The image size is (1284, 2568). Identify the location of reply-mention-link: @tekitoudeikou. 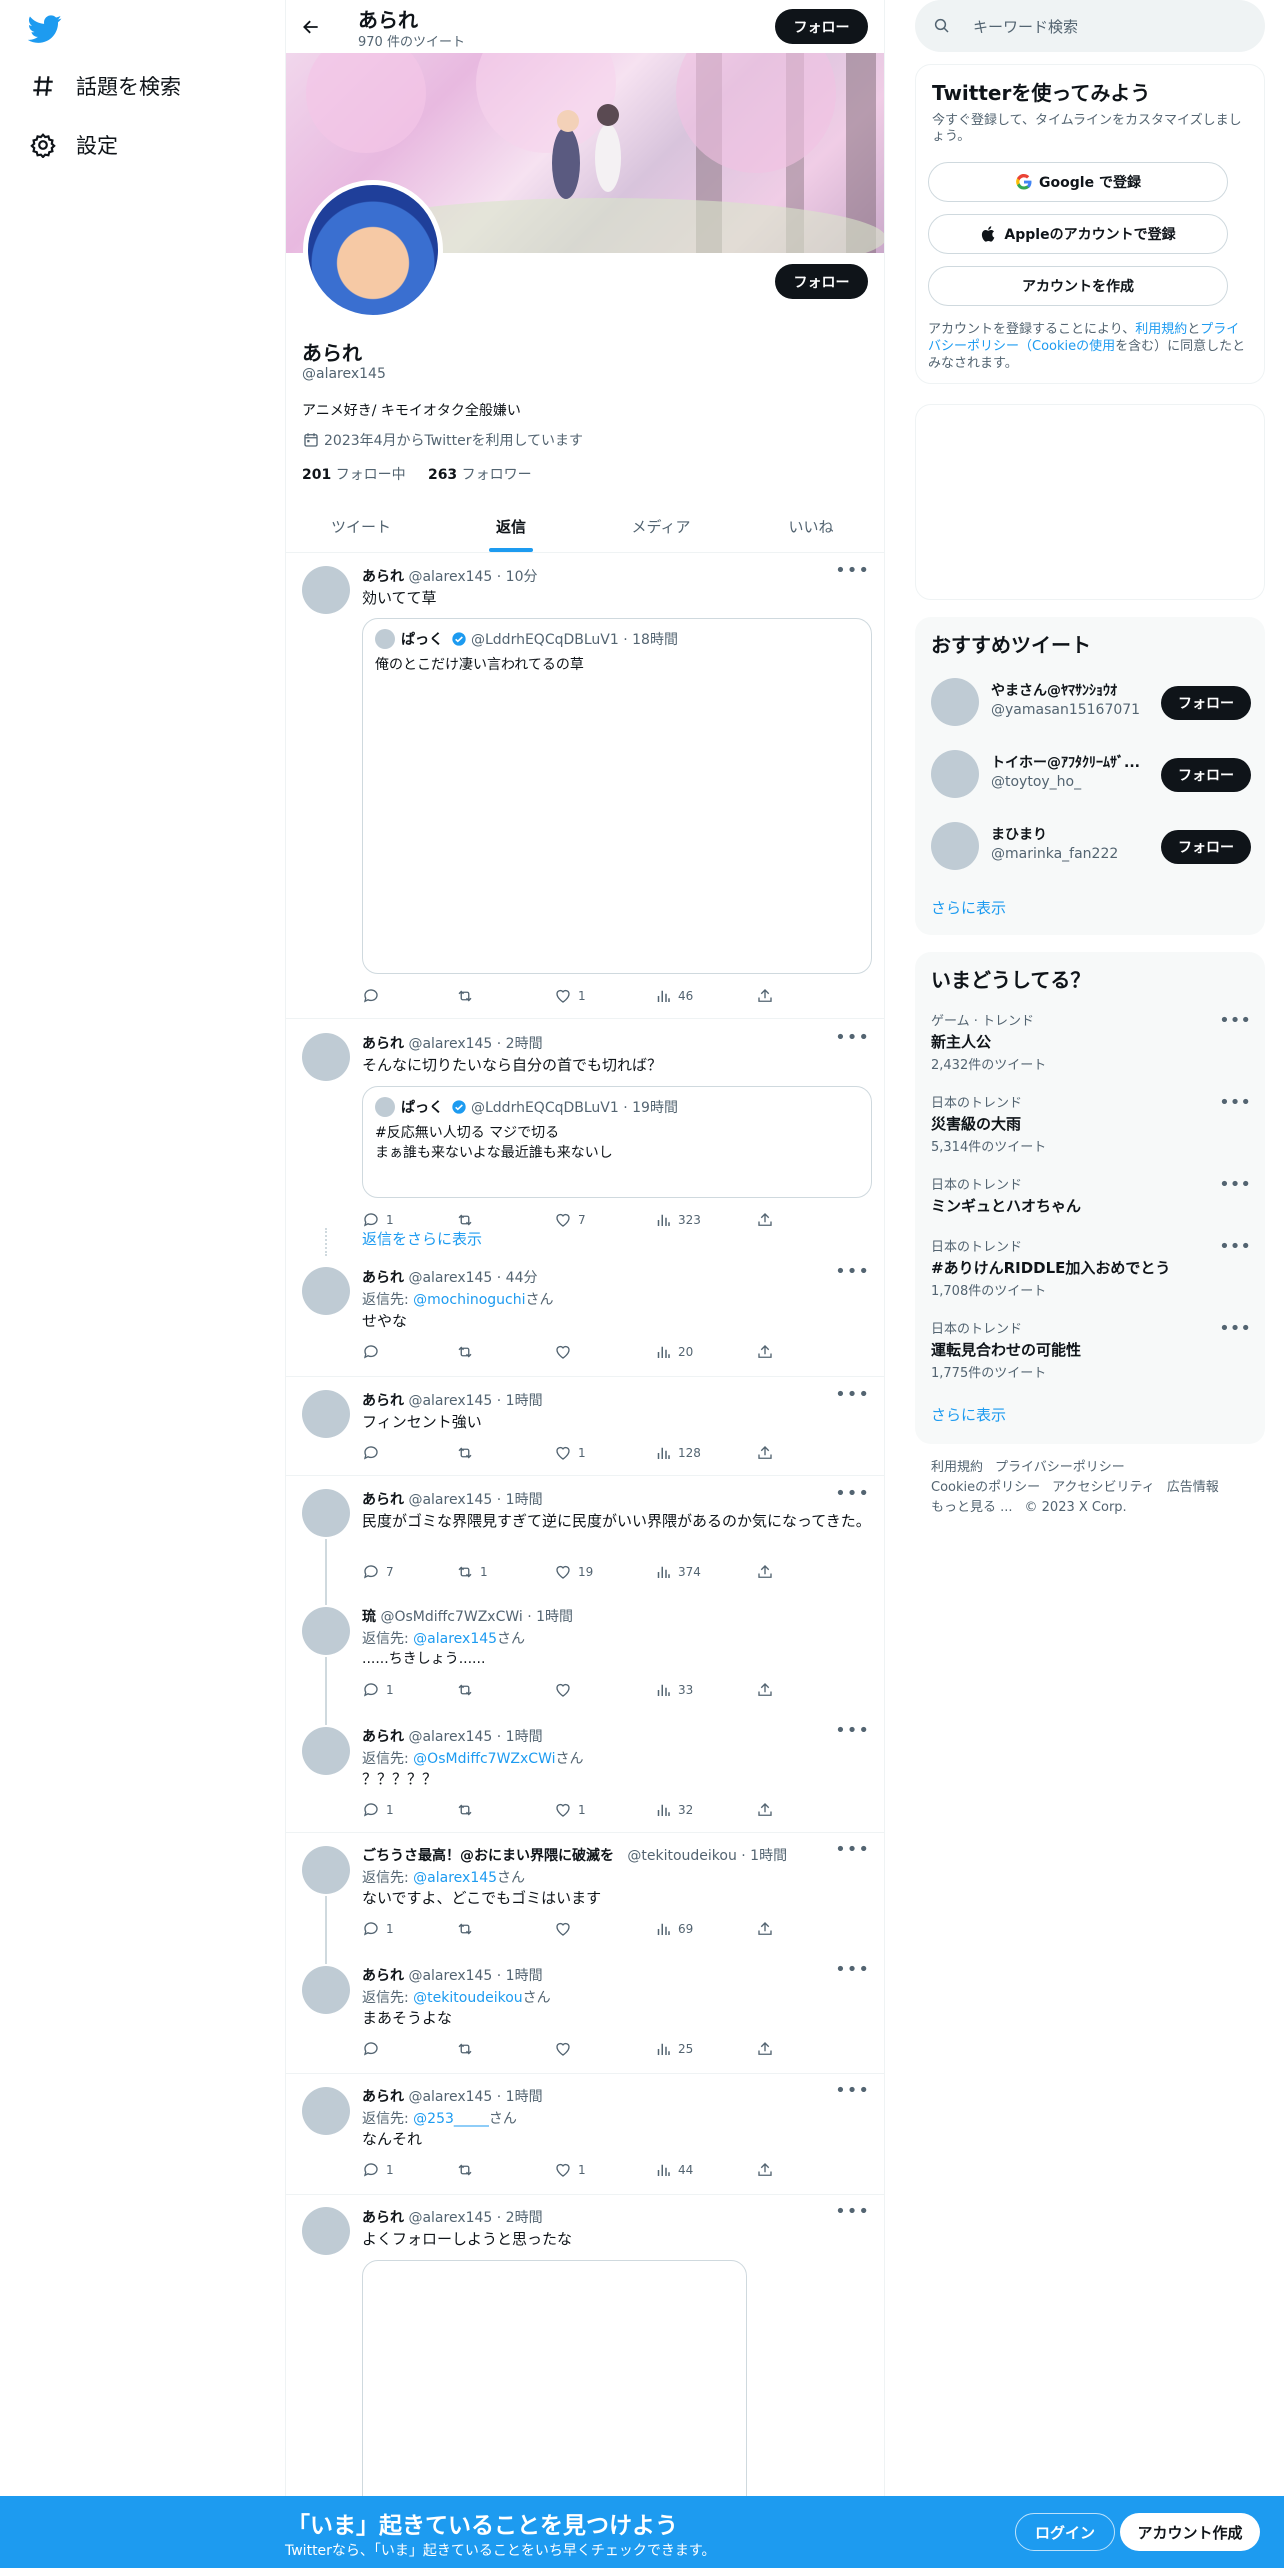
(467, 1998).